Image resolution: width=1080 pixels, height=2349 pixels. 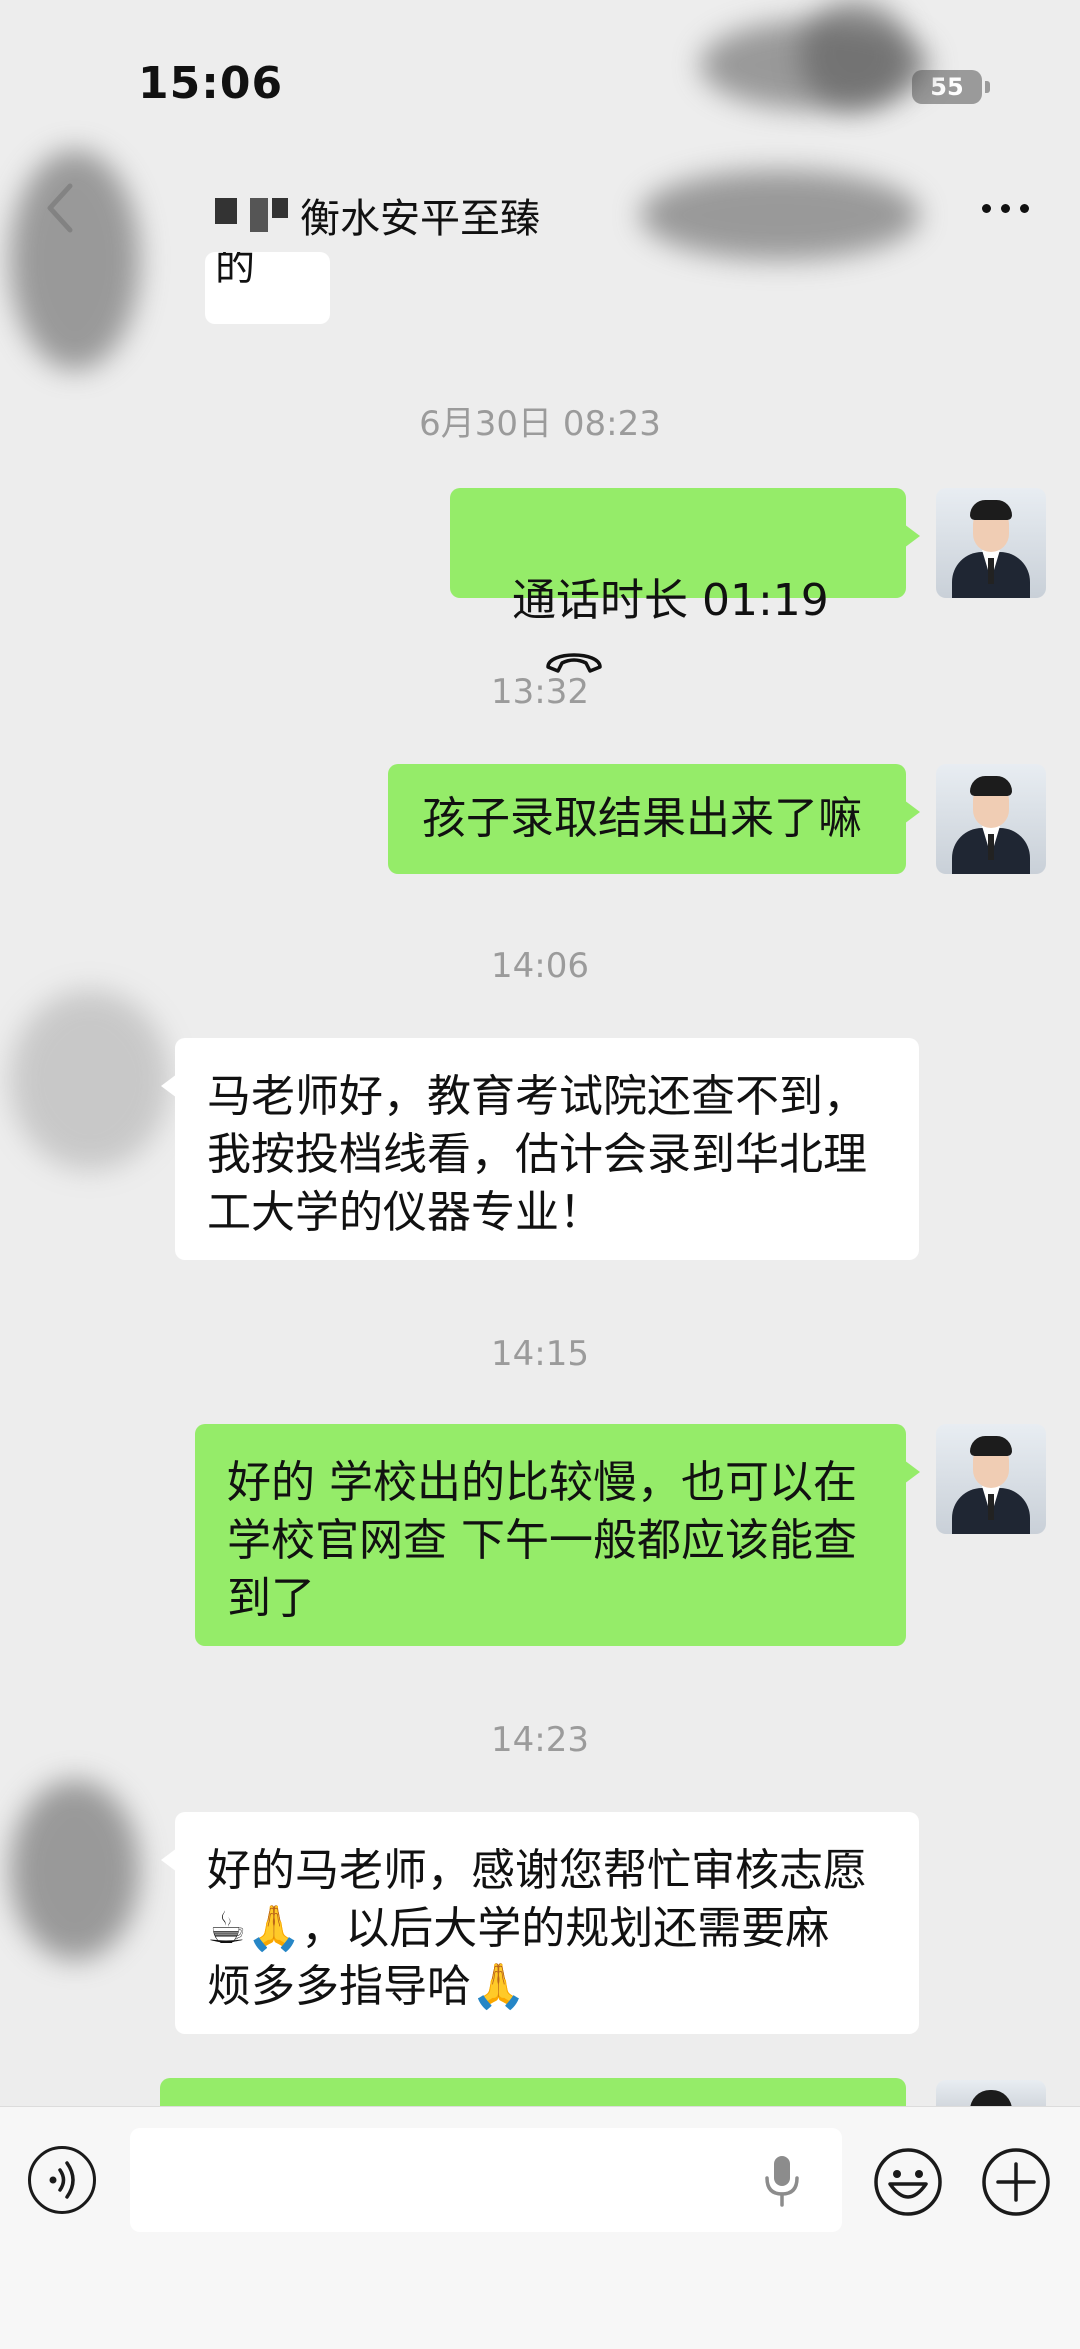 I want to click on call-record-bubble: 通话时长 01:19, so click(x=685, y=580).